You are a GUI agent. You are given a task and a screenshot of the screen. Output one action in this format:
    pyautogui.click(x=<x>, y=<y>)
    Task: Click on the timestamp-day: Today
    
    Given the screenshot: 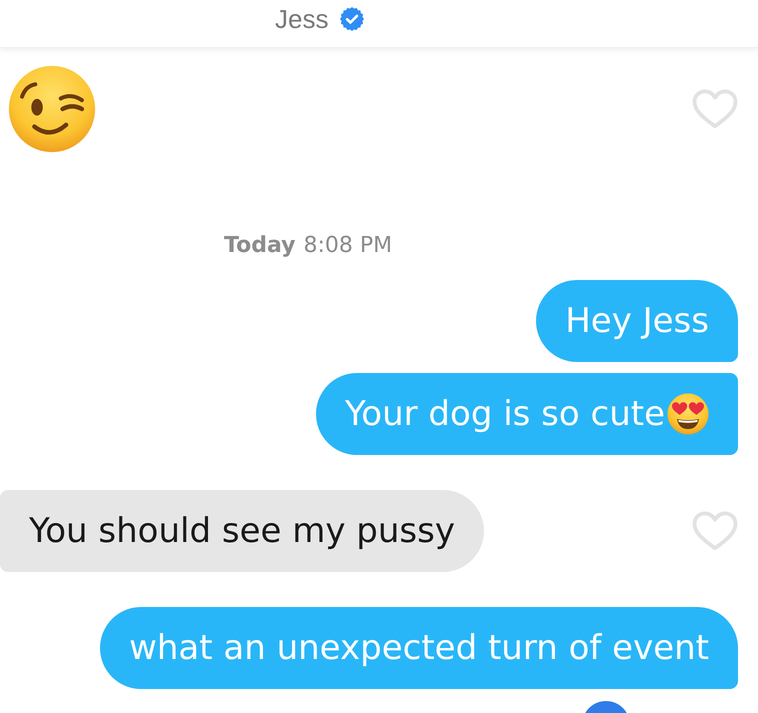 What is the action you would take?
    pyautogui.click(x=260, y=246)
    